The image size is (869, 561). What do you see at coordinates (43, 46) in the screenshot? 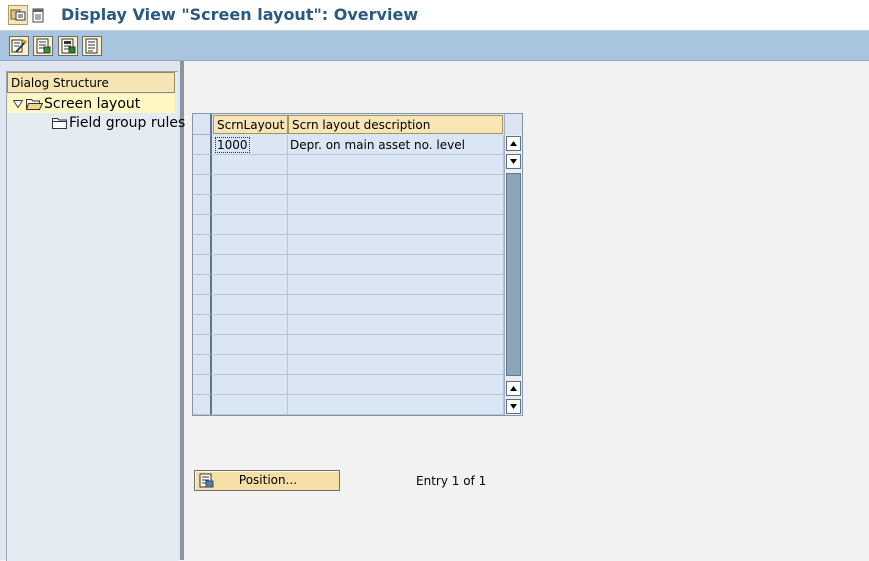
I see `details-icon` at bounding box center [43, 46].